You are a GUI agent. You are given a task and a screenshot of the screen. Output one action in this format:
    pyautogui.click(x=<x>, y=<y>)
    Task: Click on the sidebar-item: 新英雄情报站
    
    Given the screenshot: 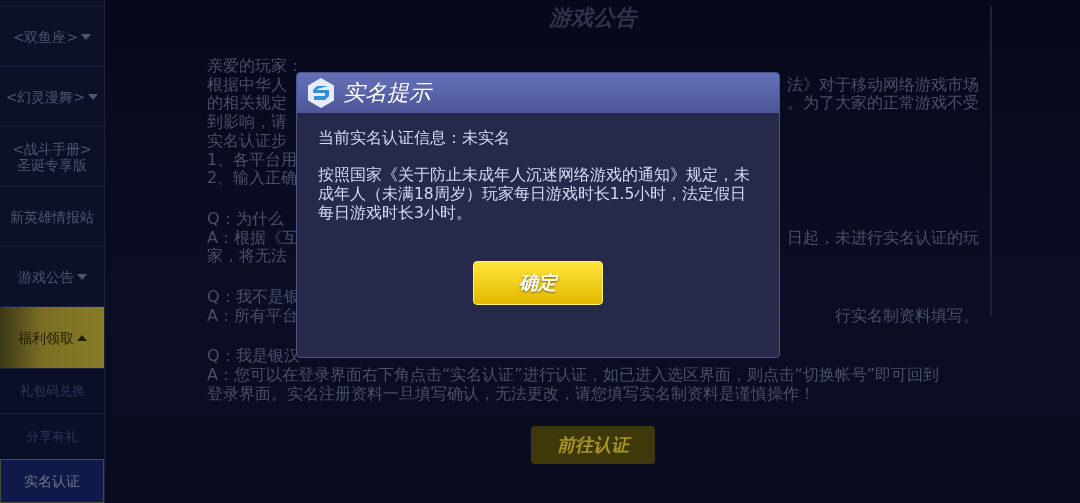 What is the action you would take?
    pyautogui.click(x=52, y=216)
    